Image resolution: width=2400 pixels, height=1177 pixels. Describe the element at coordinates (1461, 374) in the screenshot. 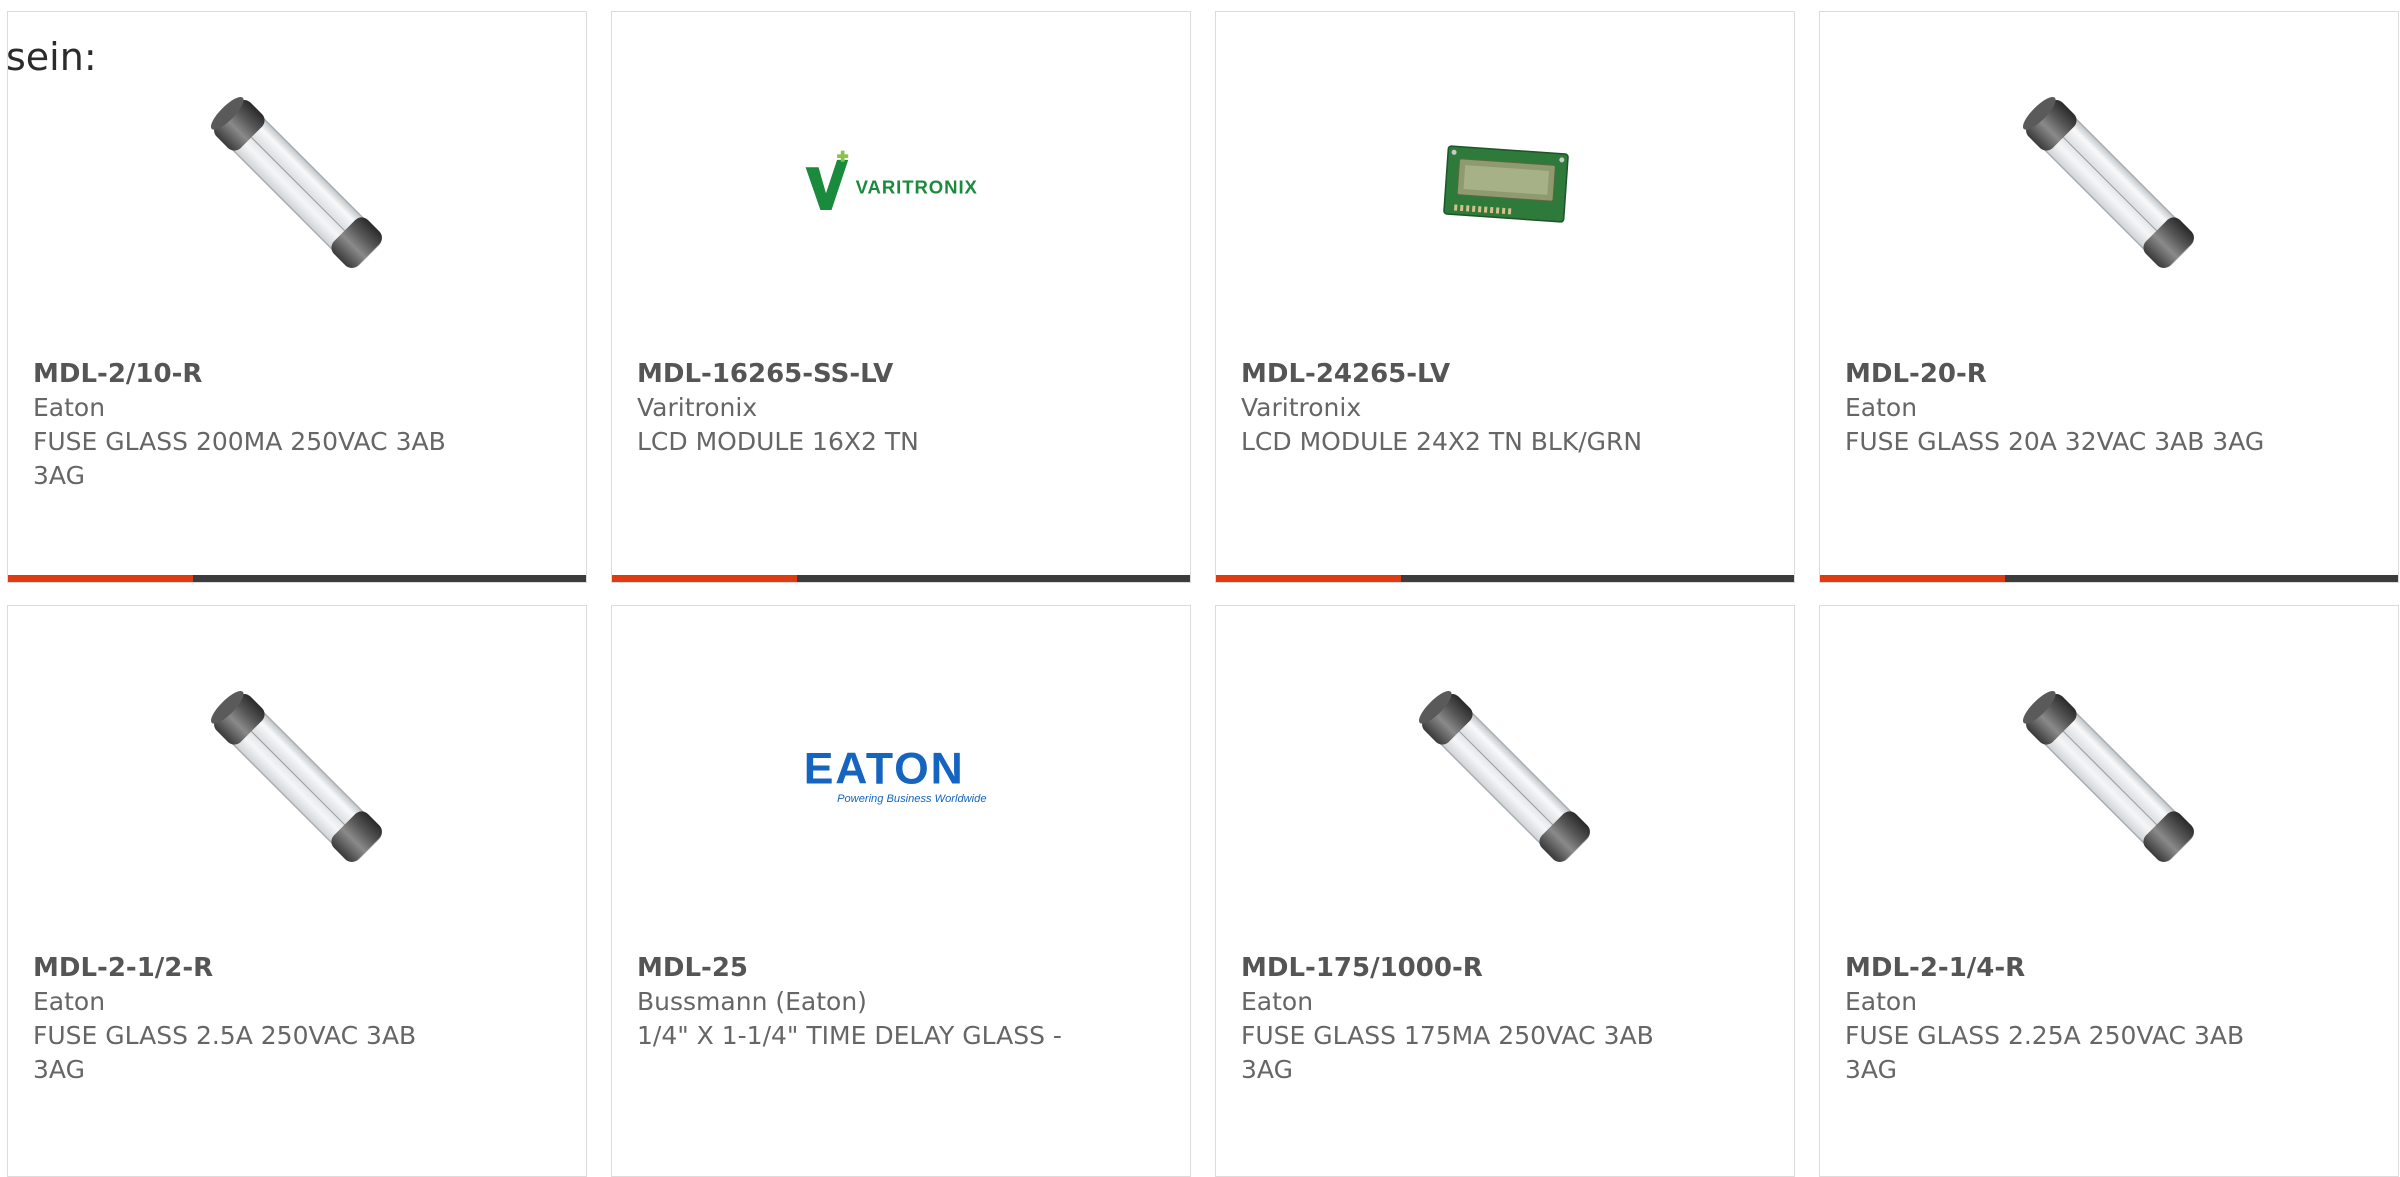

I see `part-number: MDL-24265-LV` at that location.